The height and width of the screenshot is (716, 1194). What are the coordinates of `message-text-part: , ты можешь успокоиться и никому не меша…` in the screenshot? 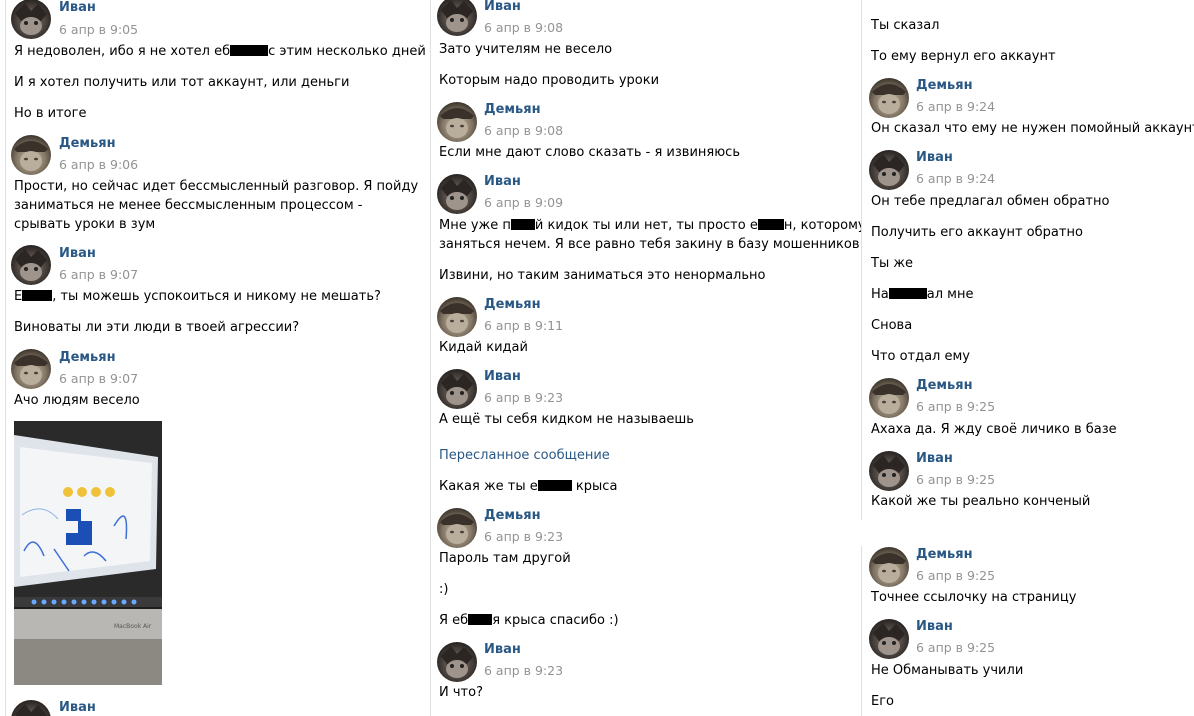 It's located at (216, 296).